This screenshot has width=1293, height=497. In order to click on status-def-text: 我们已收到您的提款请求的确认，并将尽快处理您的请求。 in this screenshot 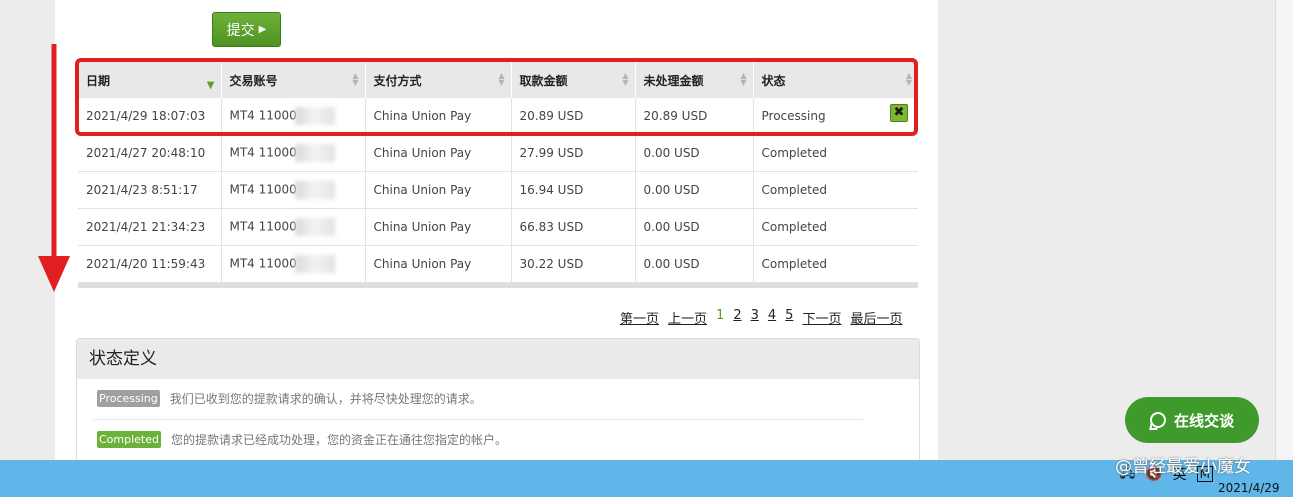, I will do `click(325, 399)`.